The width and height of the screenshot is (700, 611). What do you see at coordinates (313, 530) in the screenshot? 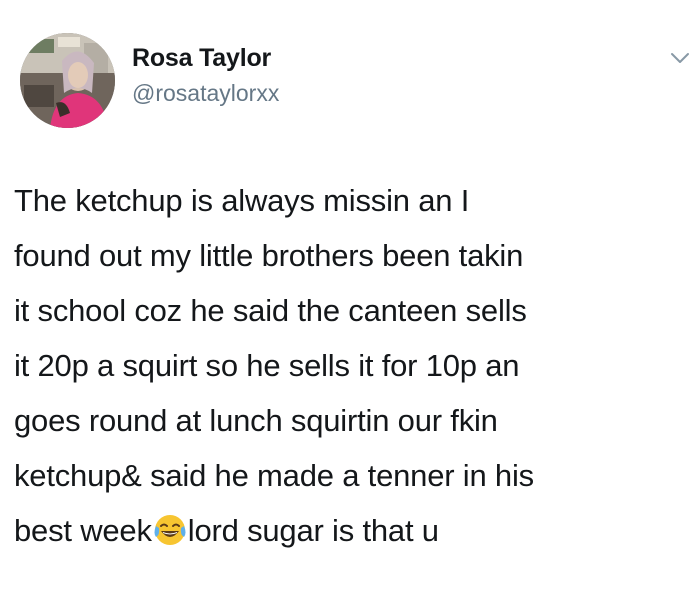
I see `tweet-text-segment: lord sugar is that u` at bounding box center [313, 530].